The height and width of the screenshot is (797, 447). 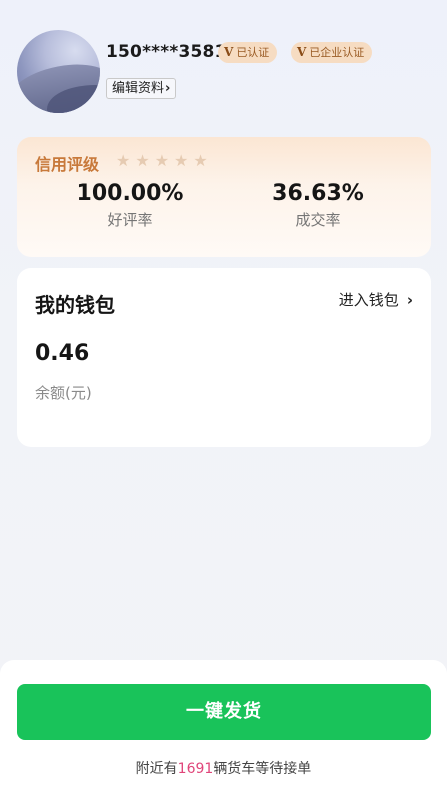 I want to click on enter-wallet-link: 进入钱包 ›, so click(x=376, y=299).